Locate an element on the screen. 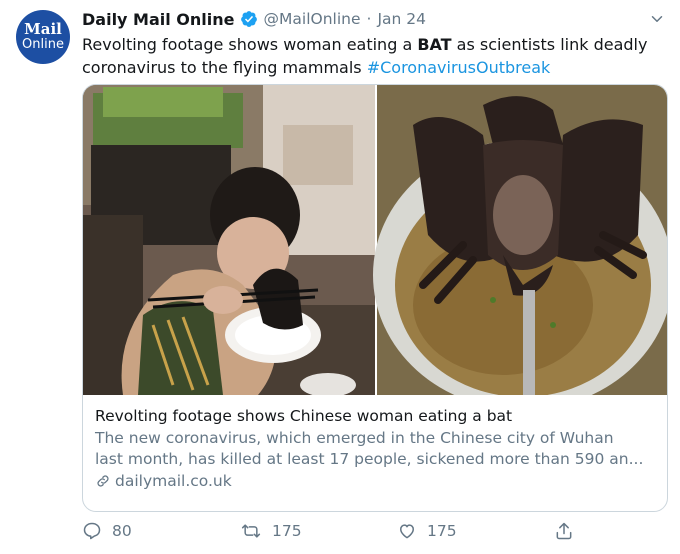  share-icon is located at coordinates (564, 531).